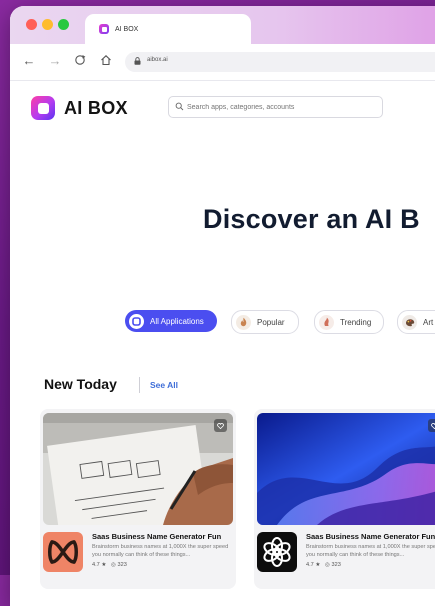 The height and width of the screenshot is (606, 435). I want to click on wireframe-sketch-image, so click(138, 469).